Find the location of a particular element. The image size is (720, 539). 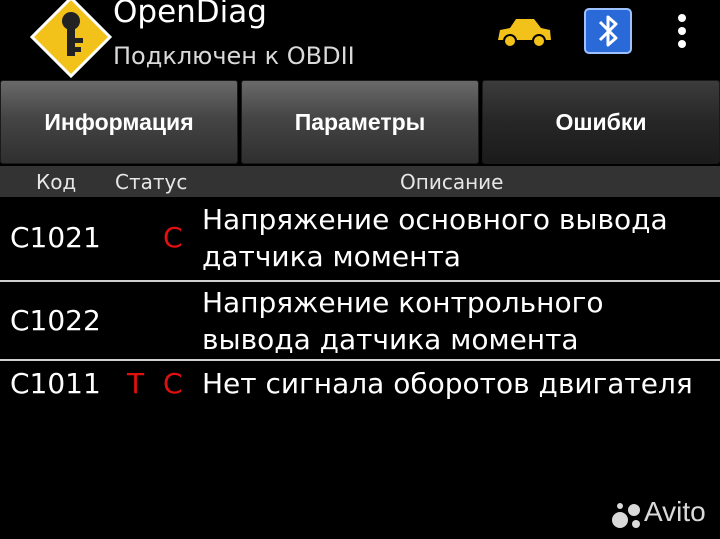

avito-logo-icon is located at coordinates (626, 515).